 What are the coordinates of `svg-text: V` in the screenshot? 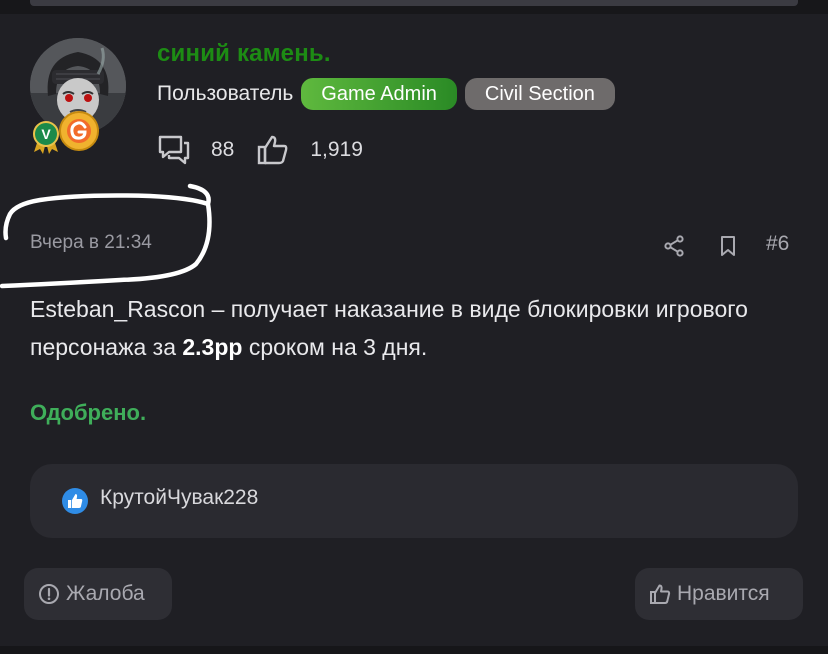 It's located at (46, 134).